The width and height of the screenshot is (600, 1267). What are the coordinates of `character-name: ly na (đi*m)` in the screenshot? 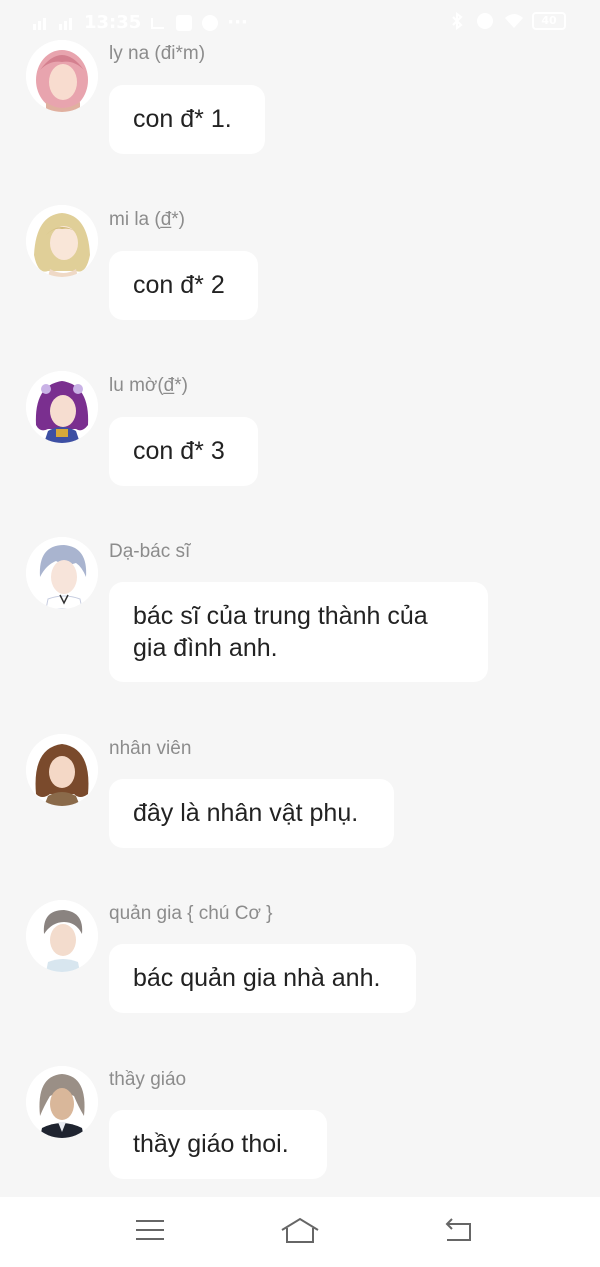 It's located at (157, 53).